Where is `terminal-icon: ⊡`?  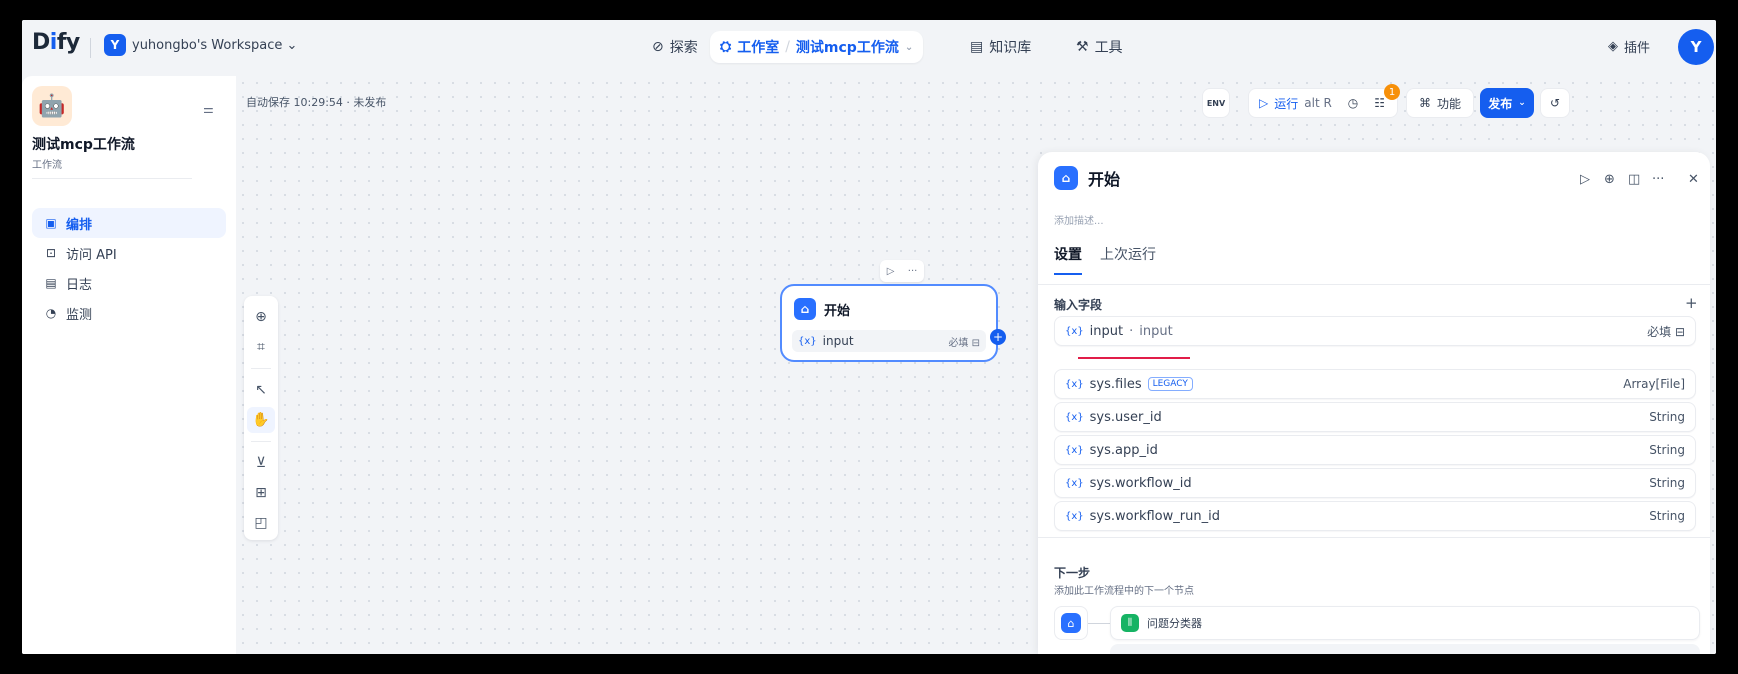
terminal-icon: ⊡ is located at coordinates (51, 253).